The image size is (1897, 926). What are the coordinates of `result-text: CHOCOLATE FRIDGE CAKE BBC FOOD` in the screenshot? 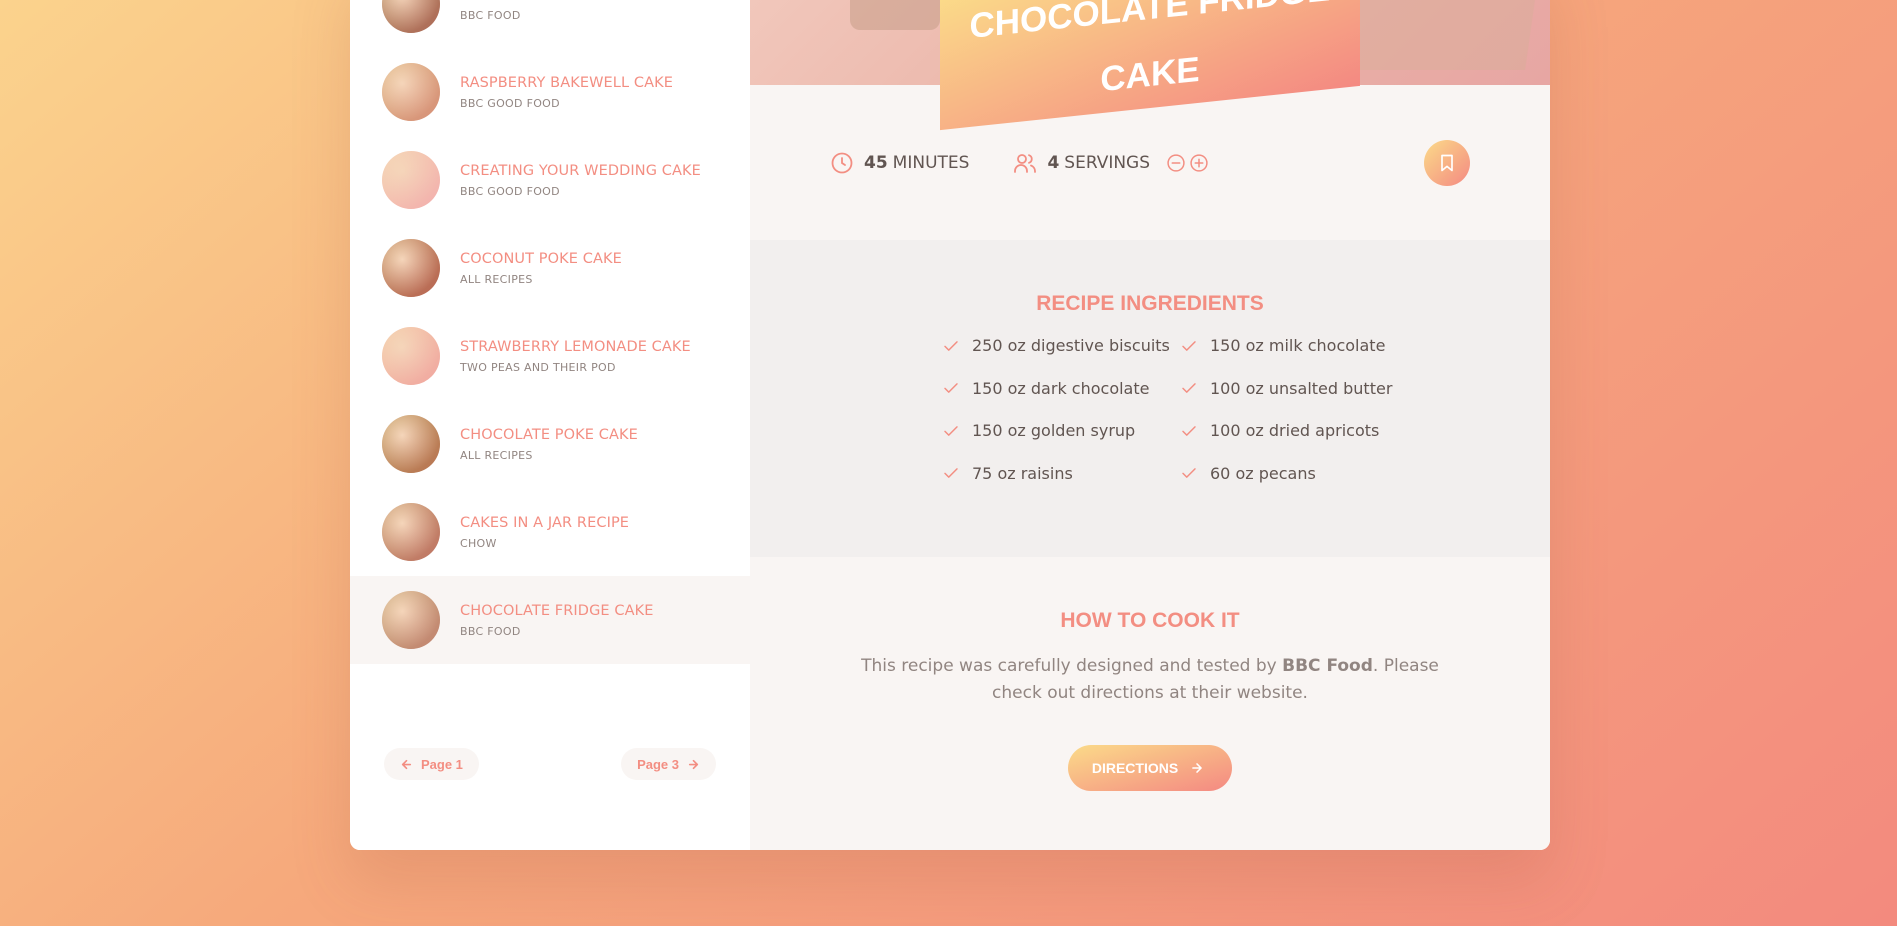 It's located at (557, 620).